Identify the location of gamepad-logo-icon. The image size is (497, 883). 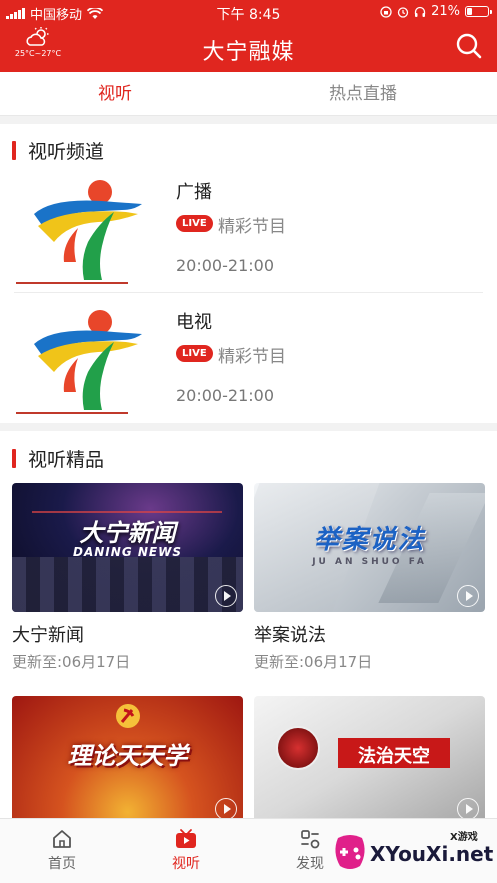
(350, 852).